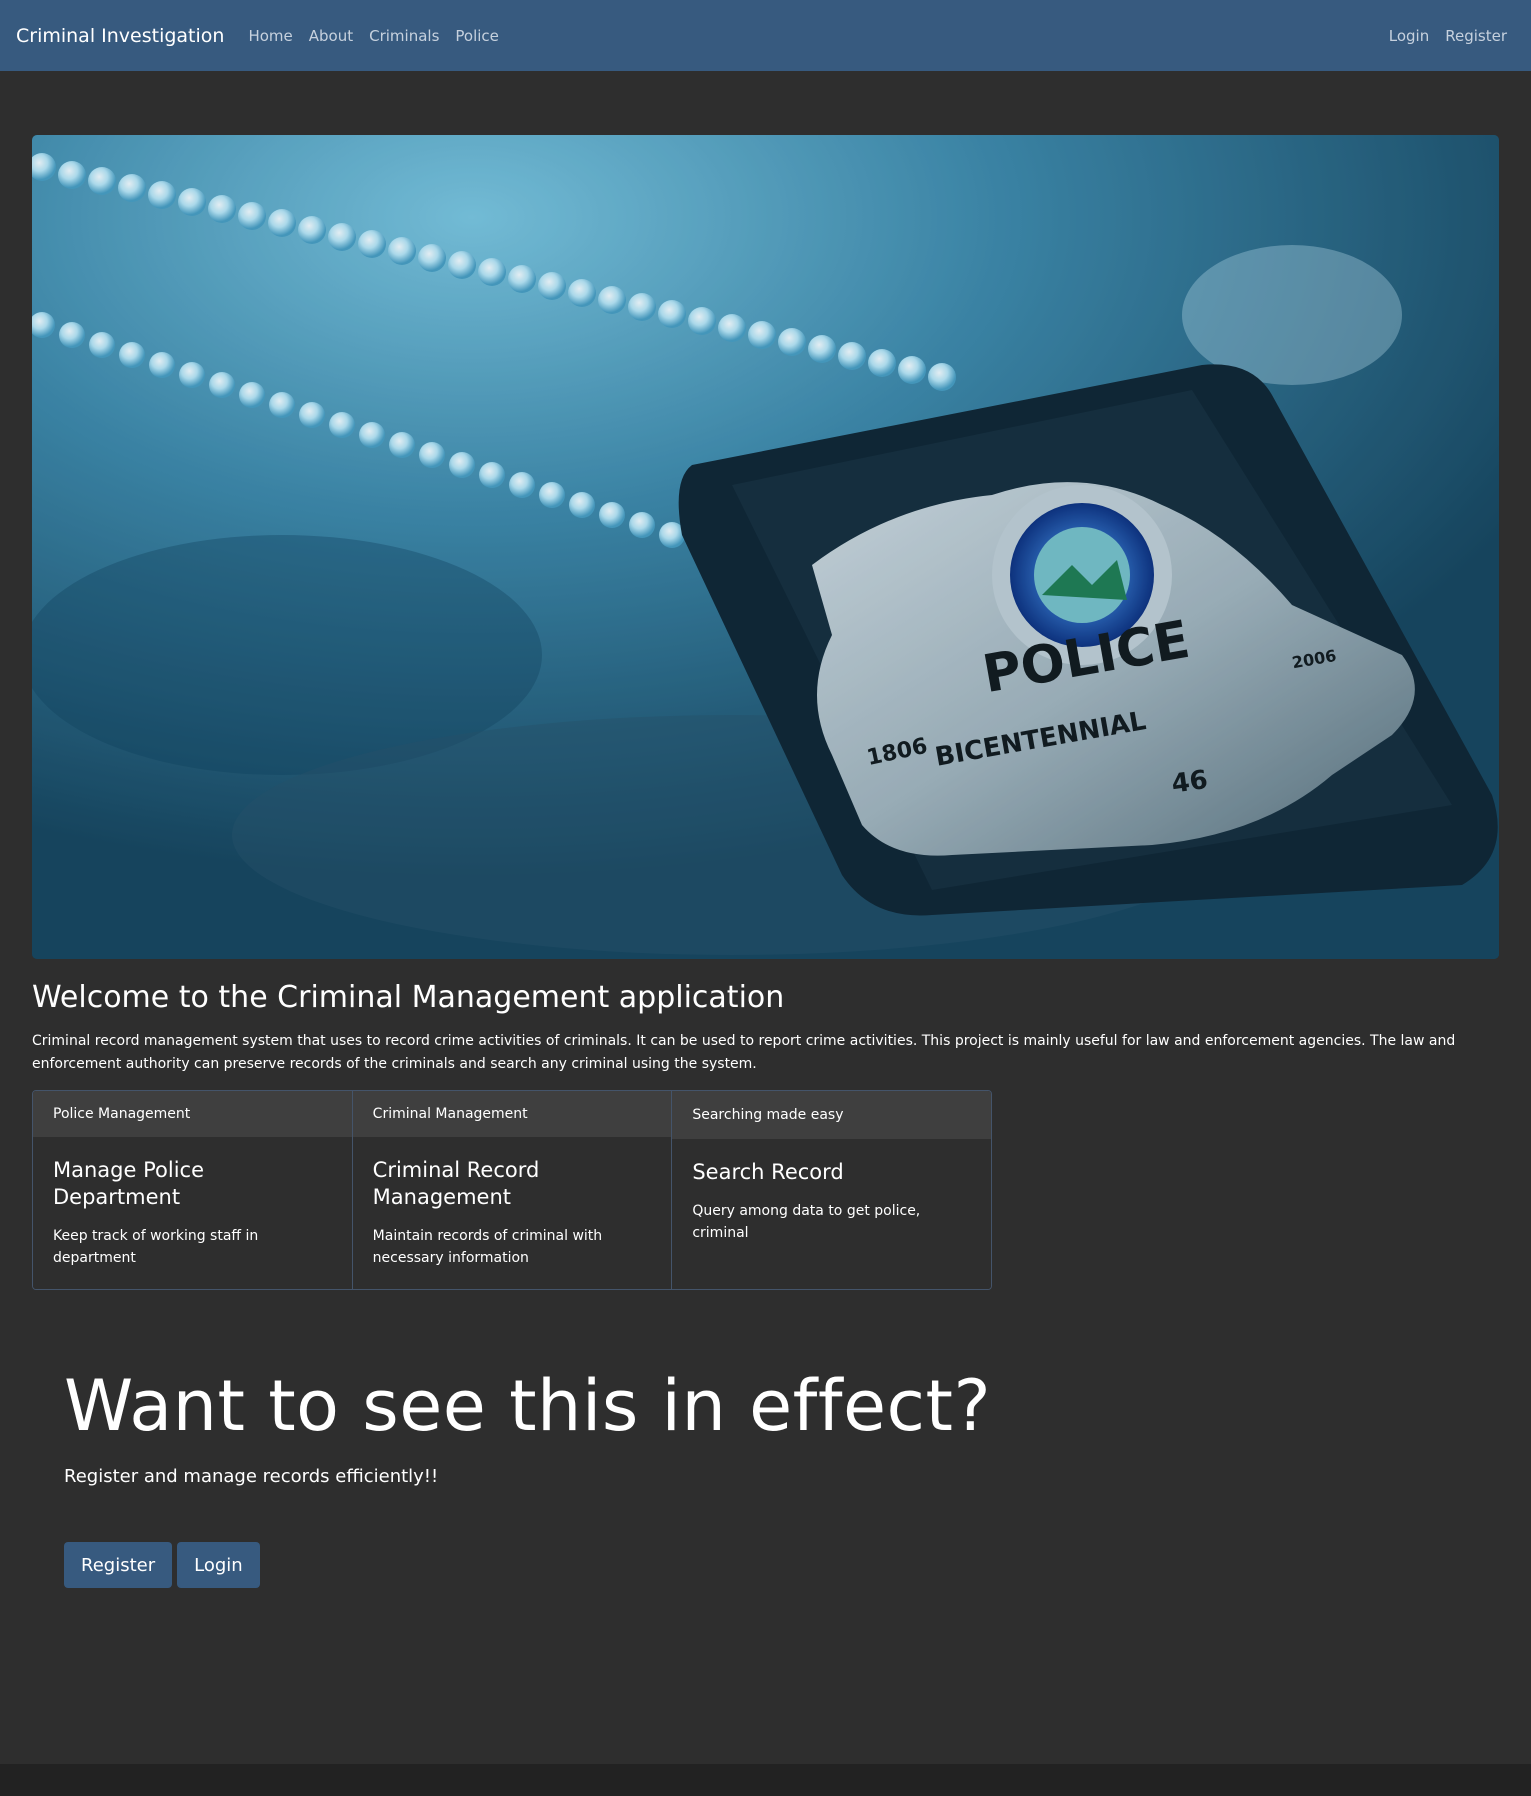  Describe the element at coordinates (192, 1114) in the screenshot. I see `card-header: Police Management` at that location.